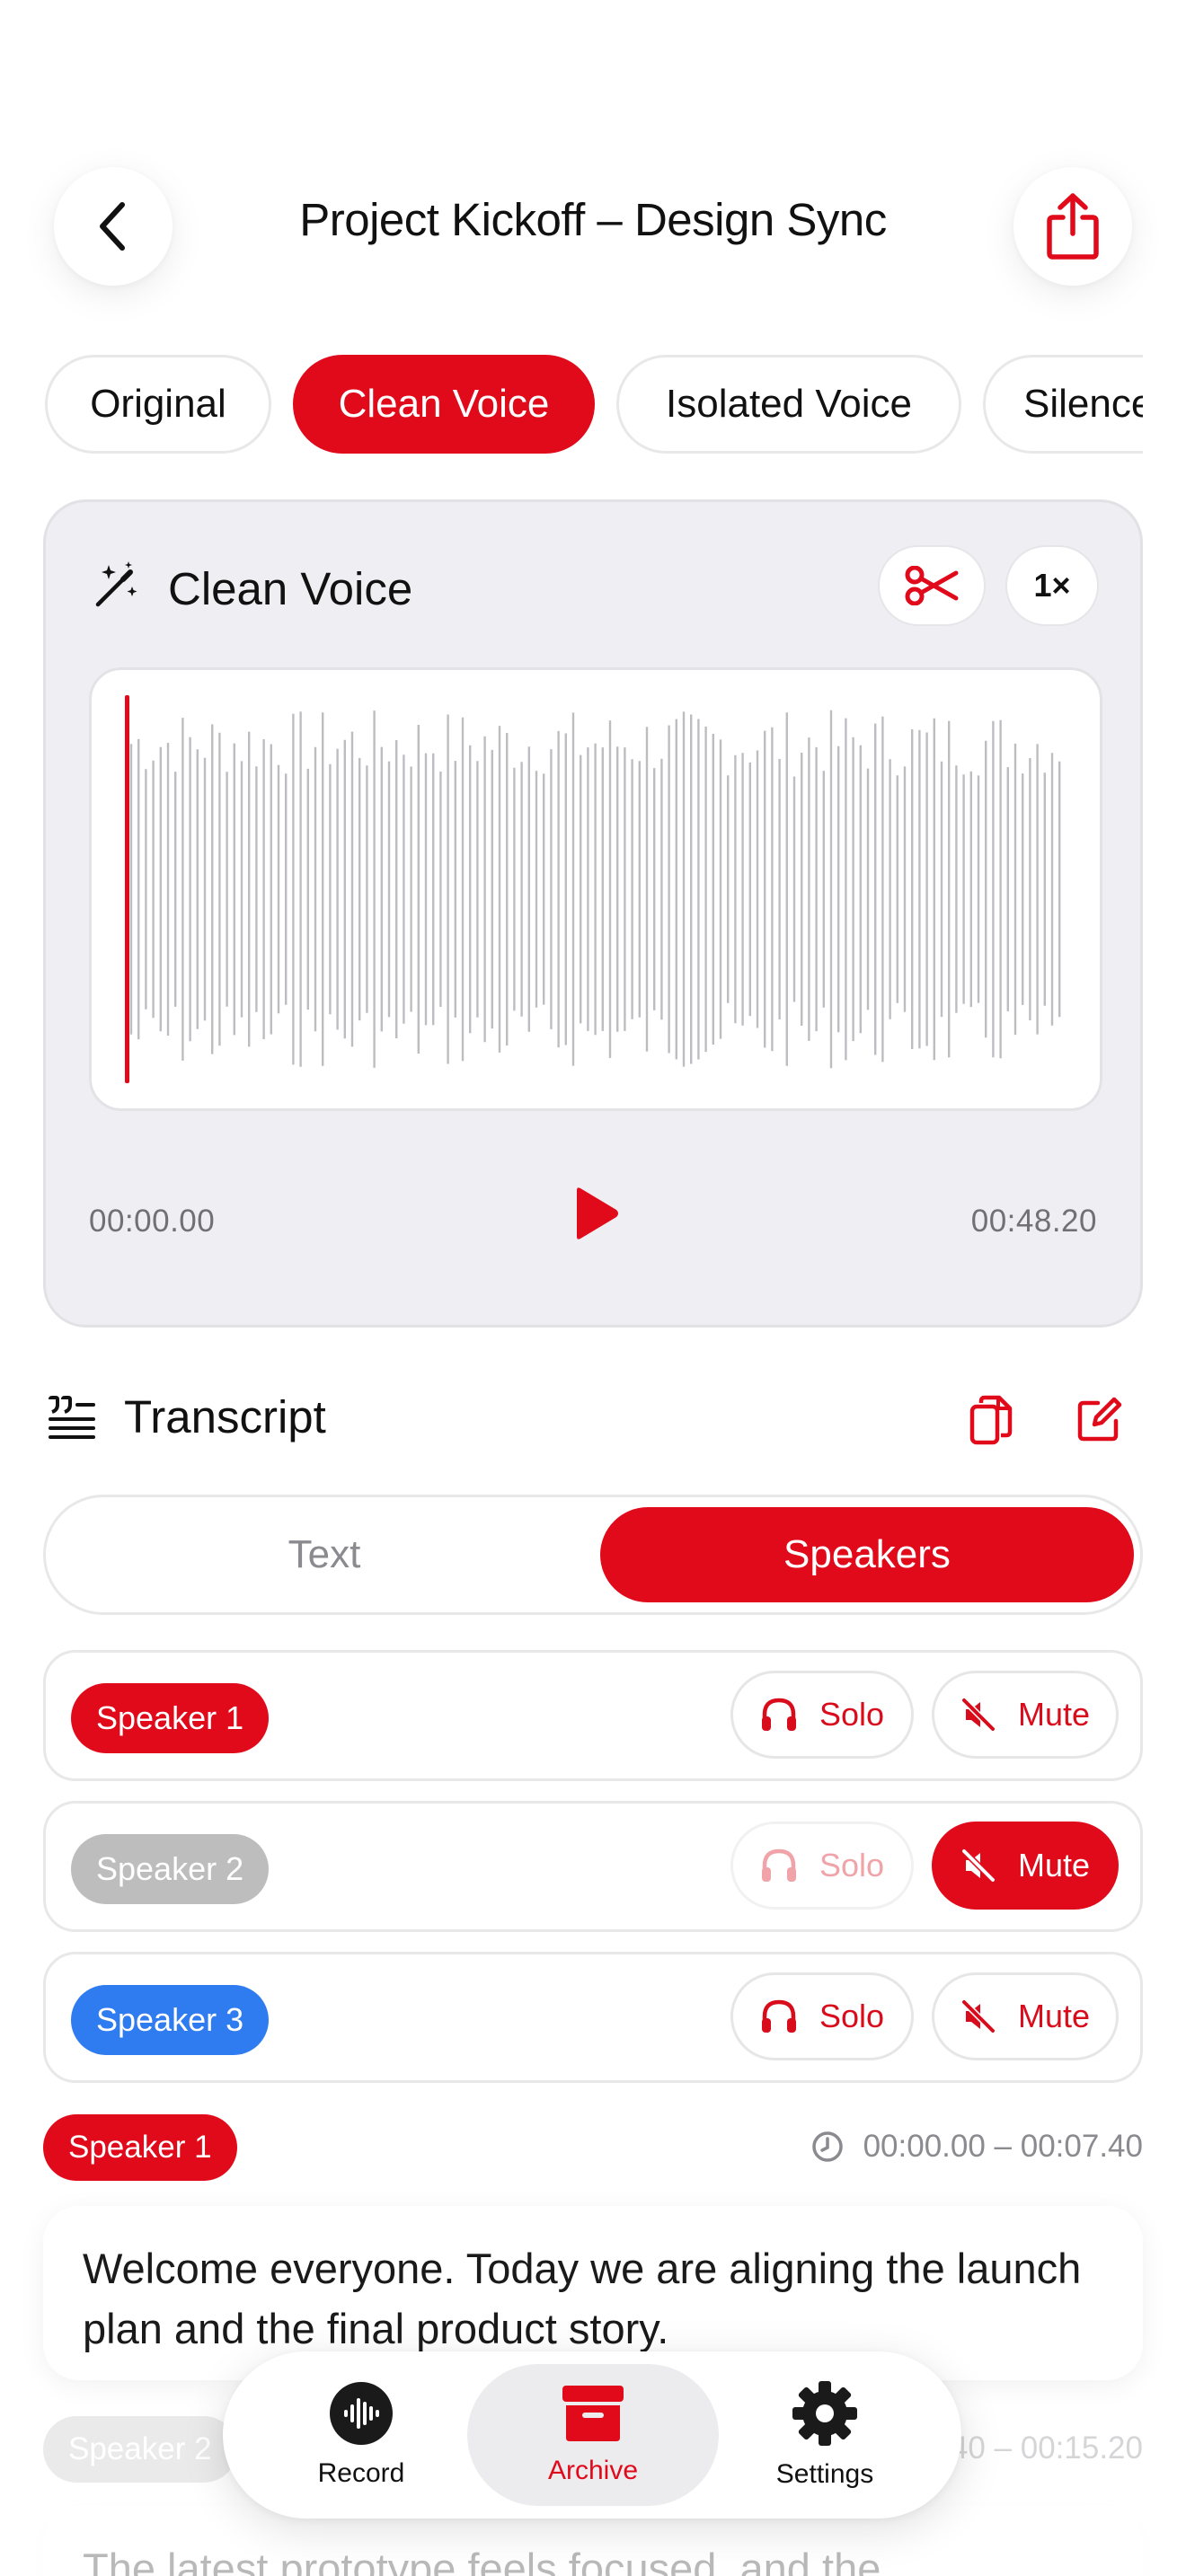 The height and width of the screenshot is (2576, 1186). I want to click on back-button, so click(113, 226).